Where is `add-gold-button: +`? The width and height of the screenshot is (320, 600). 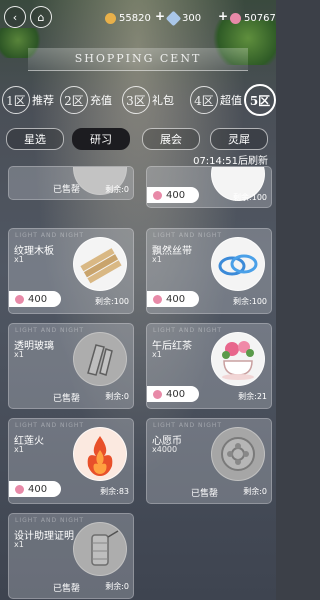
add-gold-button: + is located at coordinates (160, 16).